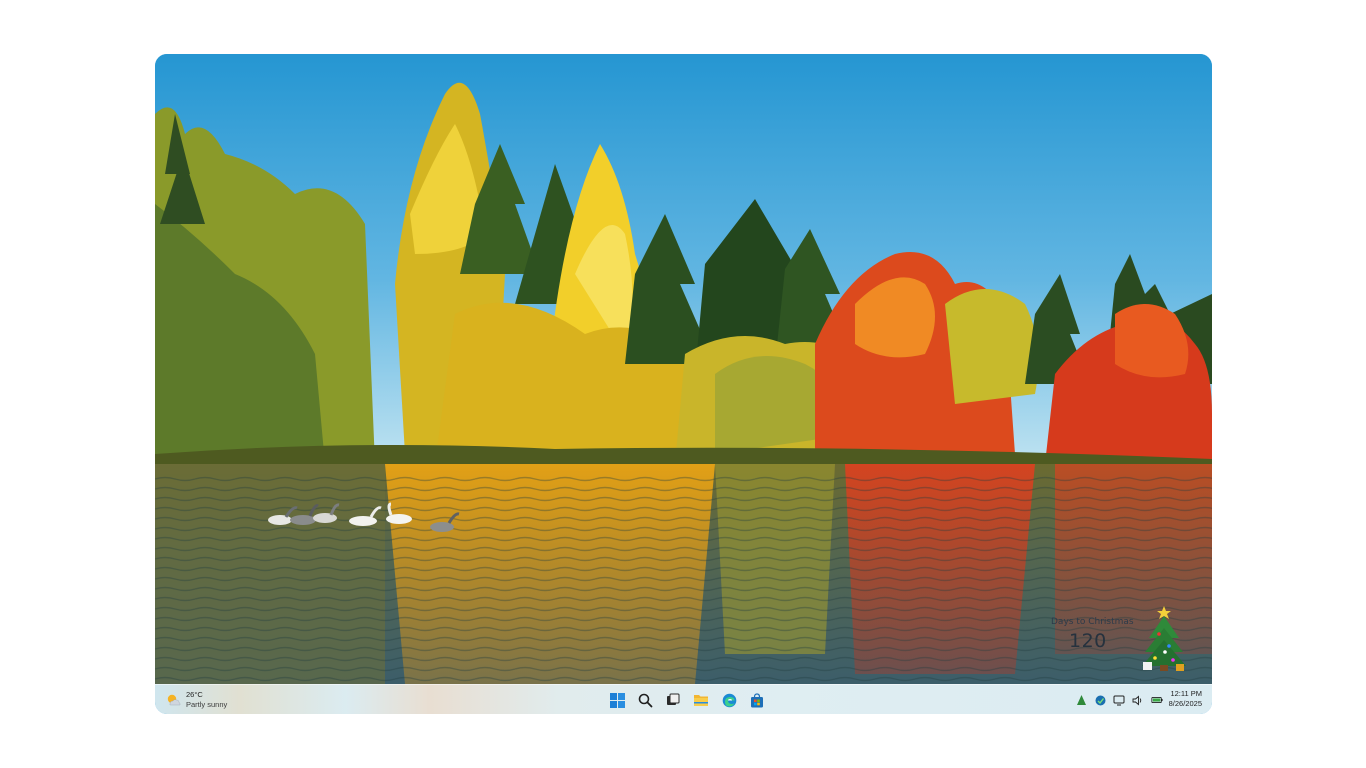 The image size is (1366, 768). I want to click on weather-condition: Partly sunny, so click(207, 704).